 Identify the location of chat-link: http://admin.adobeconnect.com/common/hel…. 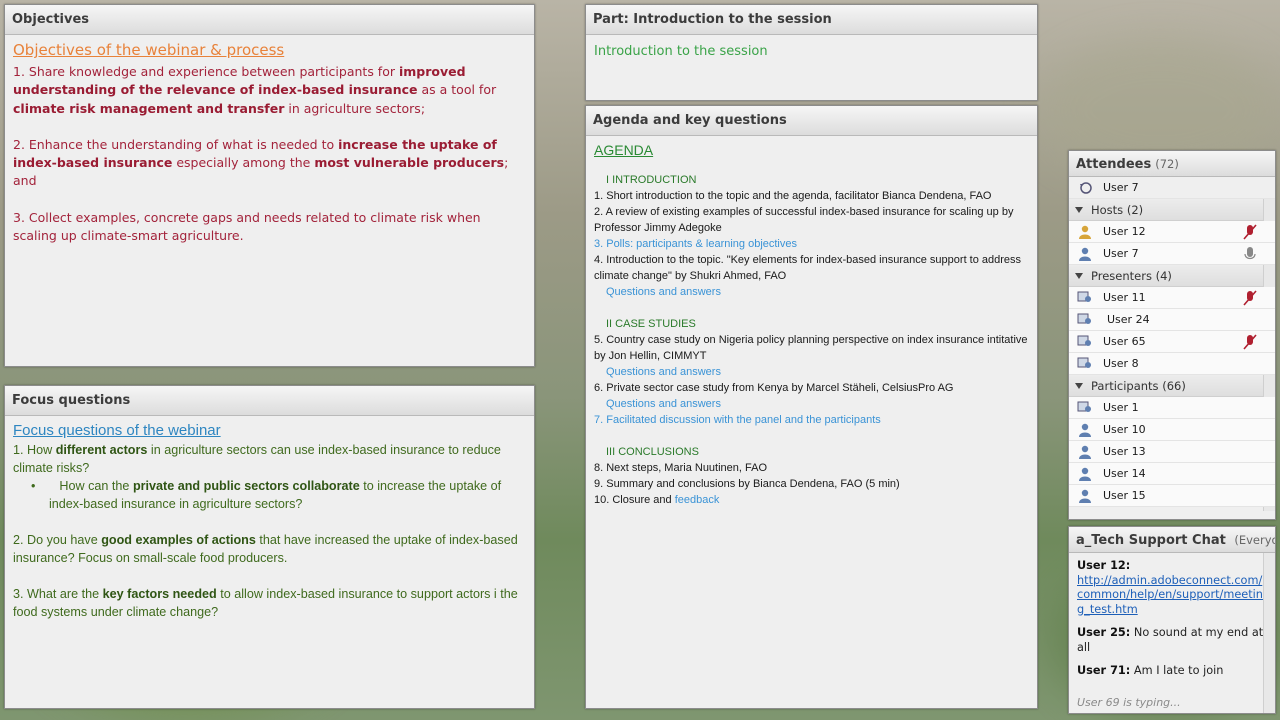
(1170, 595).